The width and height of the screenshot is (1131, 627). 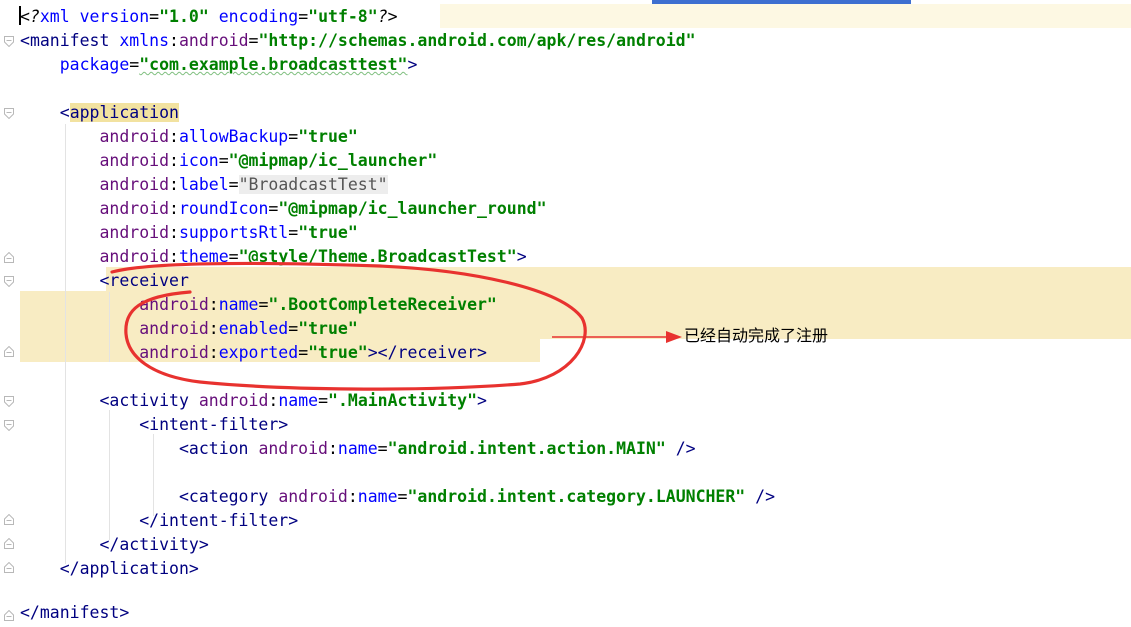 I want to click on code-line-receiver-name: android:name=".BootCompleteReceiver", so click(x=258, y=305).